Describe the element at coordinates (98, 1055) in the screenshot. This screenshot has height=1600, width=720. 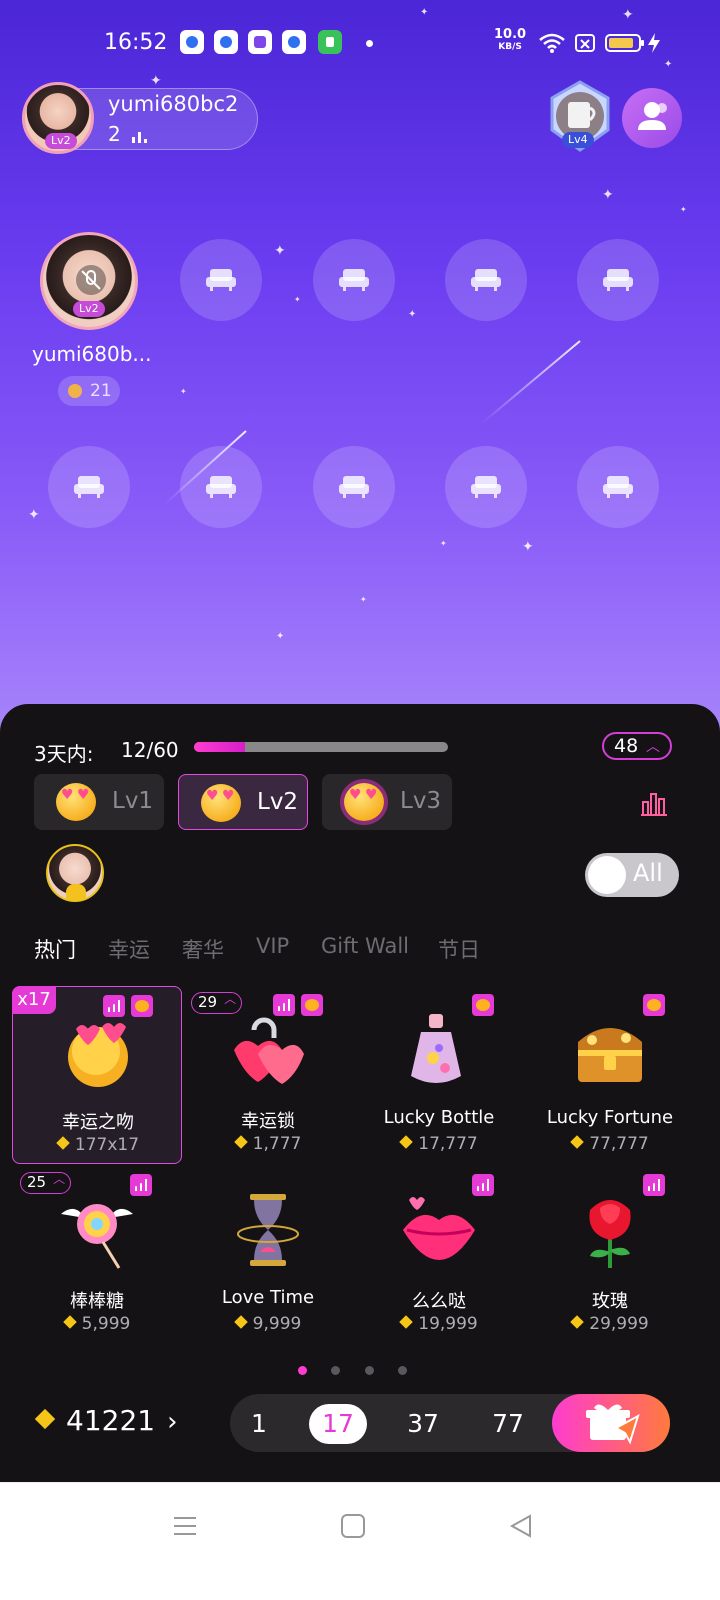
I see `lucky-kiss-gift-icon` at that location.